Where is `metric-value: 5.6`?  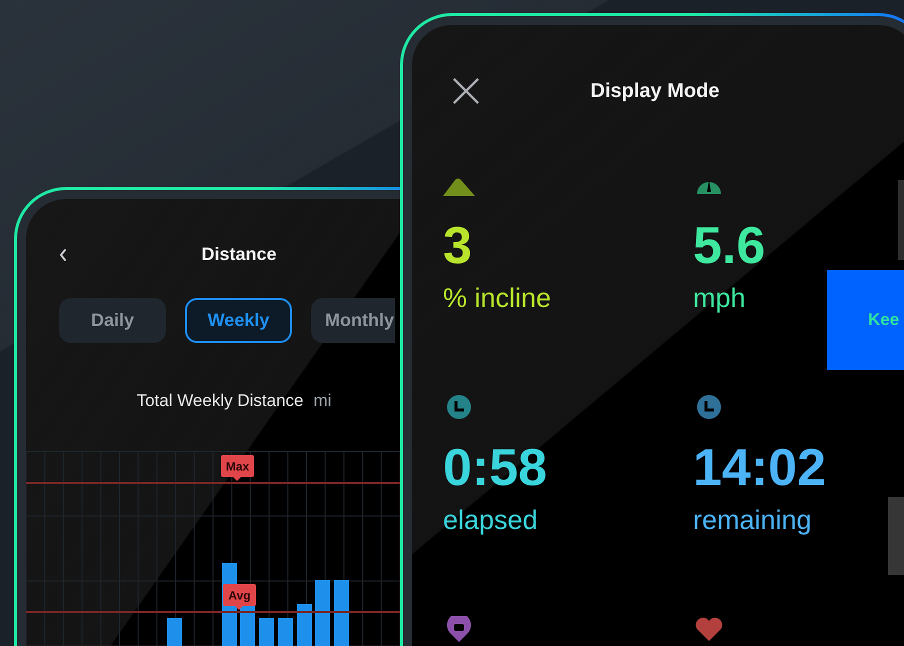 metric-value: 5.6 is located at coordinates (729, 246).